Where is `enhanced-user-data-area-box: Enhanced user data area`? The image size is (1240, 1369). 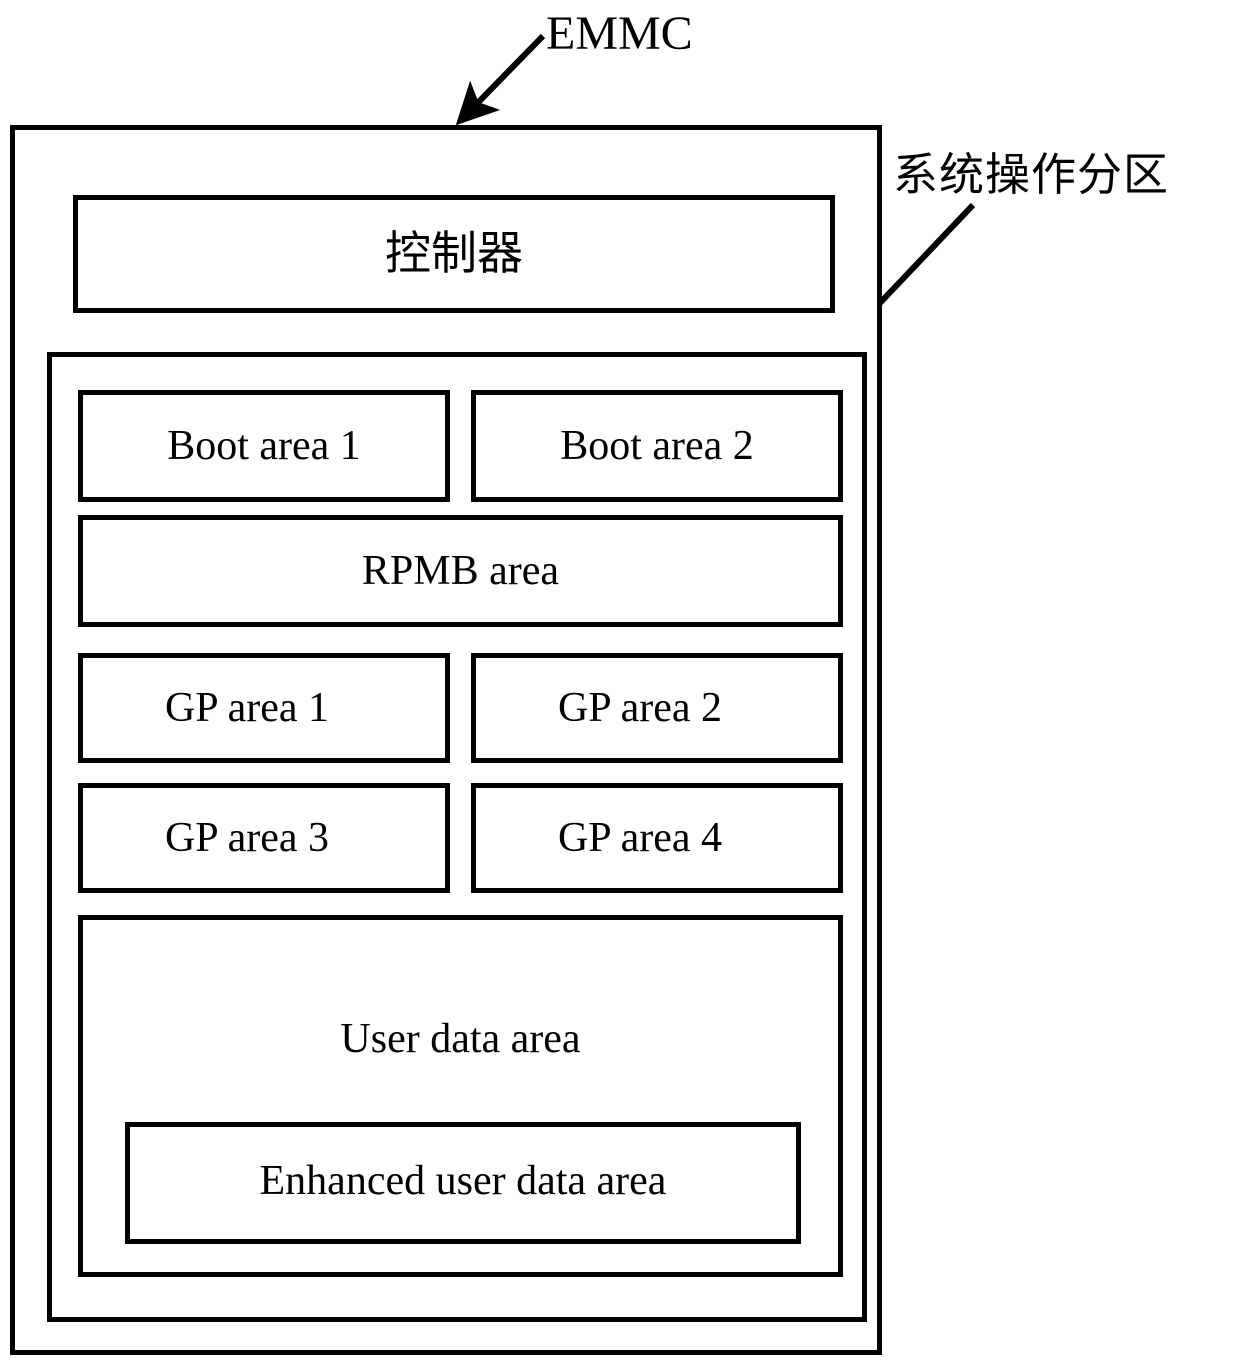
enhanced-user-data-area-box: Enhanced user data area is located at coordinates (463, 1183).